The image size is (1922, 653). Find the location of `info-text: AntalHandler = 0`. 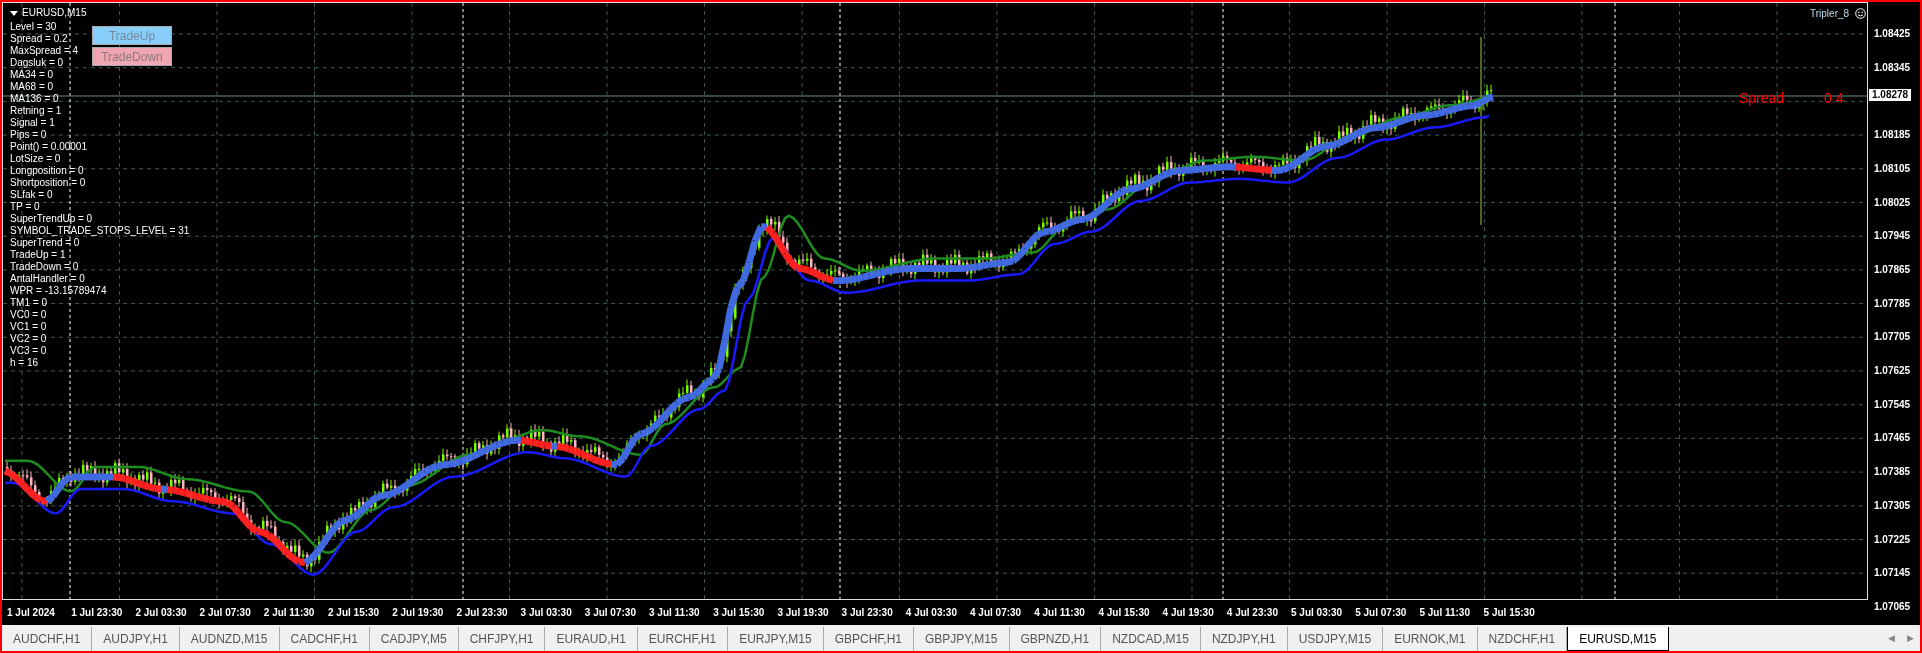

info-text: AntalHandler = 0 is located at coordinates (47, 279).